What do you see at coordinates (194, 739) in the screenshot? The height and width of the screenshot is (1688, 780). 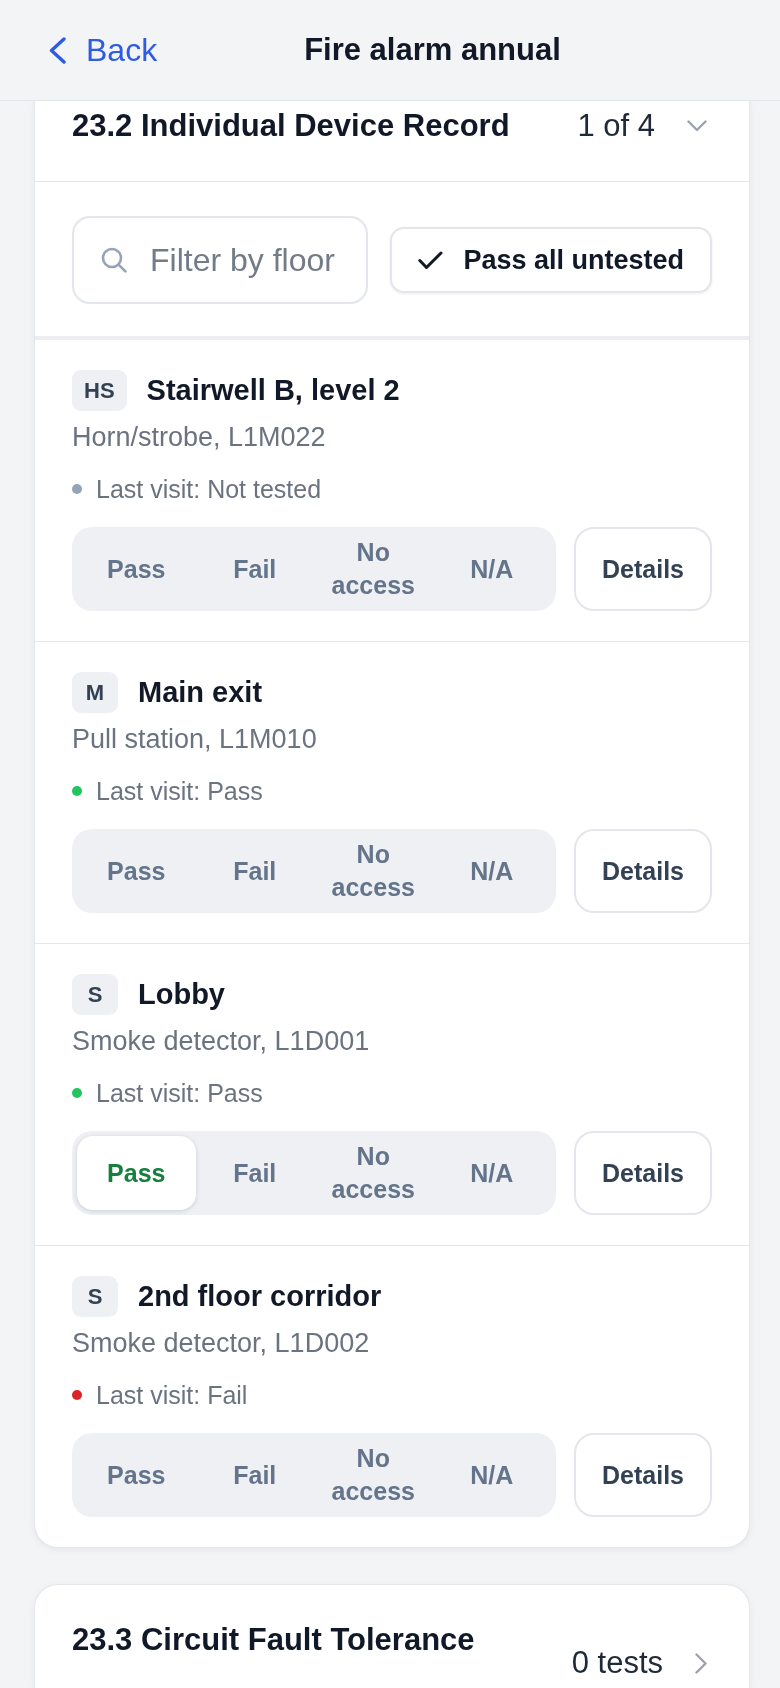 I see `device-description: Pull station, L1M010` at bounding box center [194, 739].